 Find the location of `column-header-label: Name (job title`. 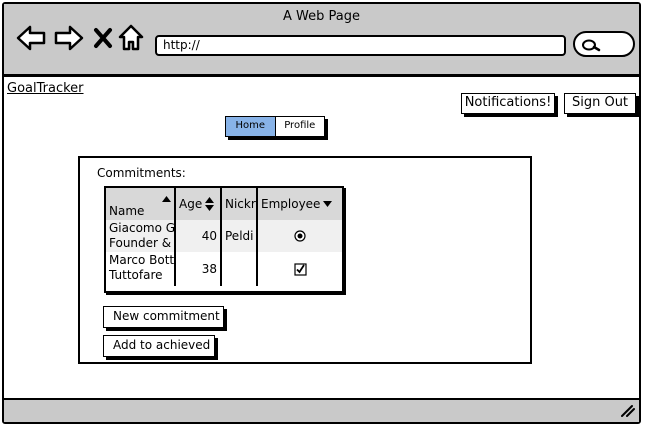

column-header-label: Name (job title is located at coordinates (134, 212).